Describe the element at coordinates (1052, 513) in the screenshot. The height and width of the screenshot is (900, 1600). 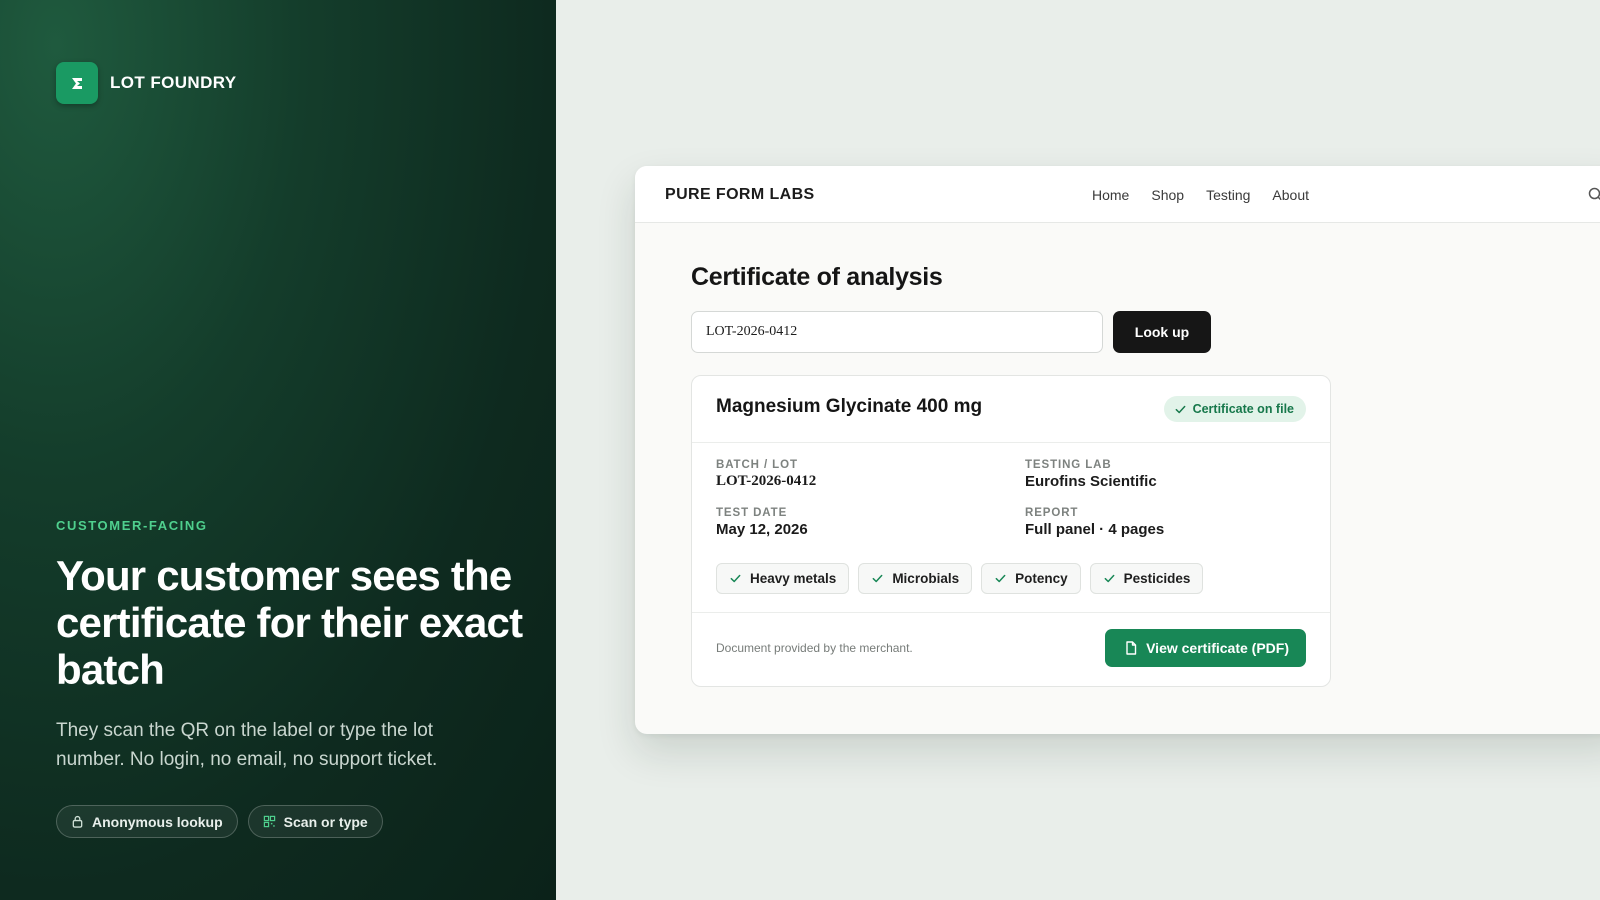
I see `field-label: REPORT` at that location.